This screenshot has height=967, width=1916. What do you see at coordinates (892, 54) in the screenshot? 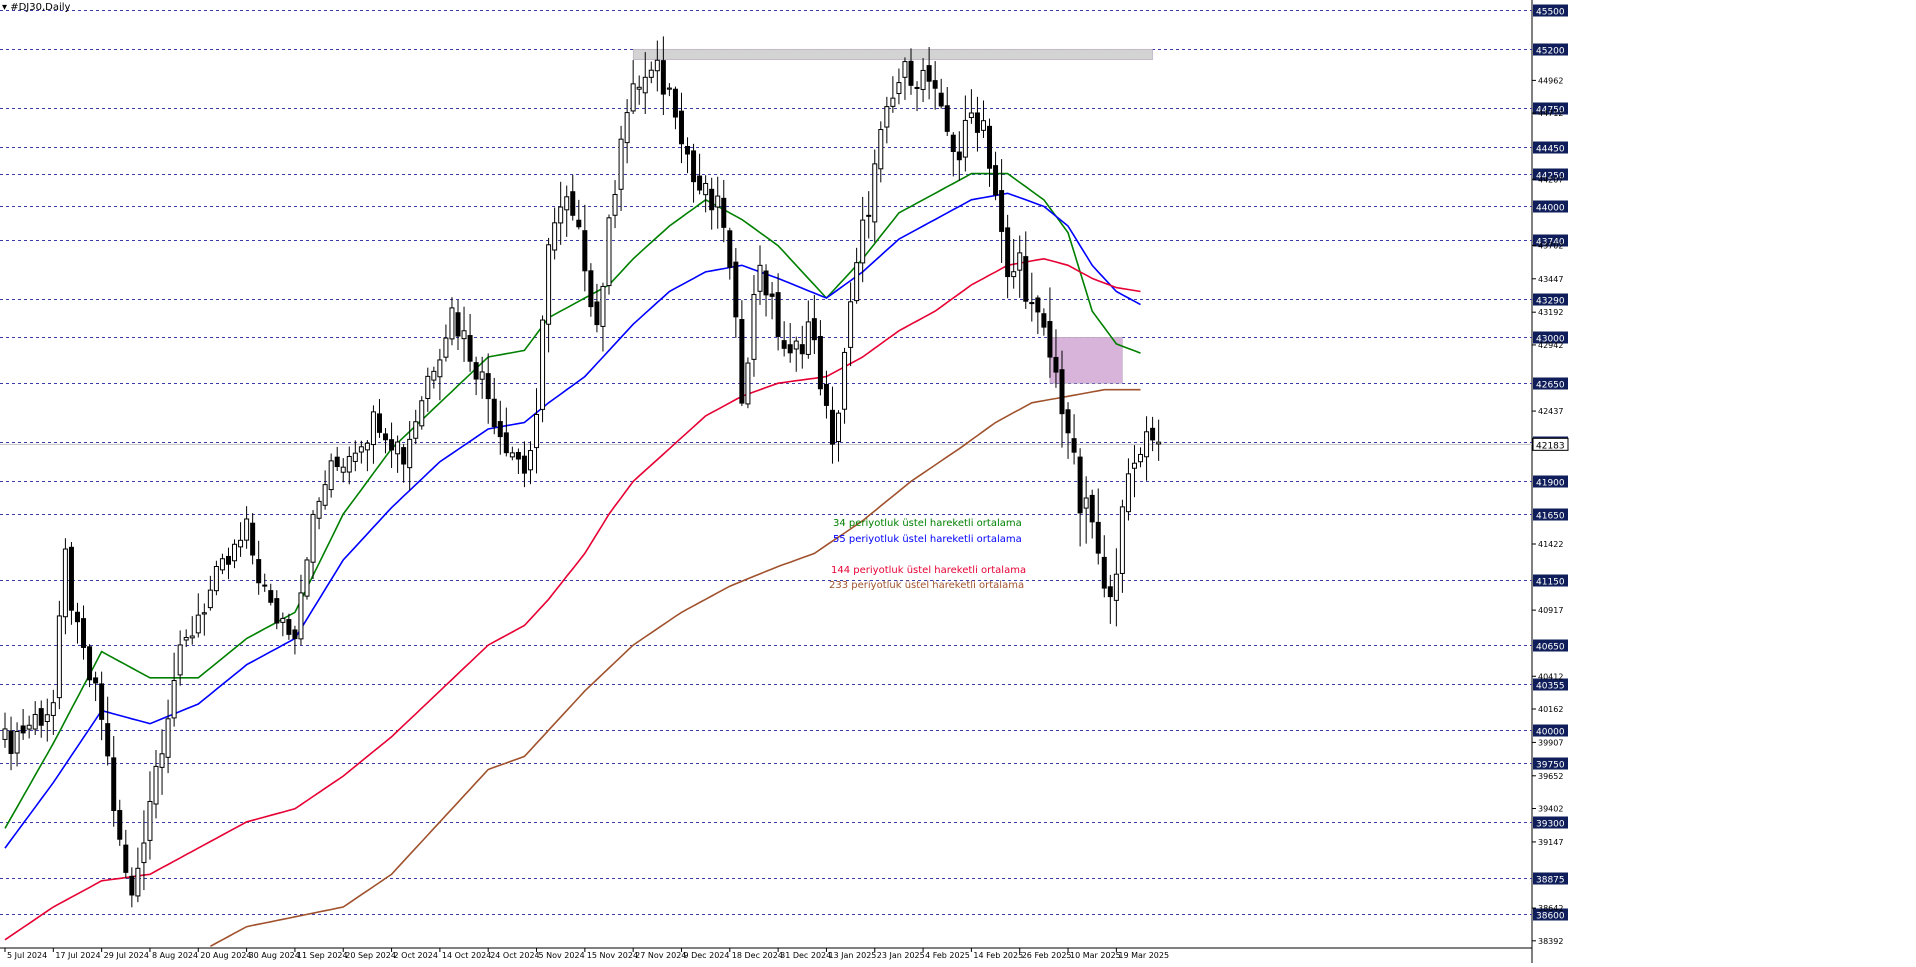
I see `resistance-zone` at bounding box center [892, 54].